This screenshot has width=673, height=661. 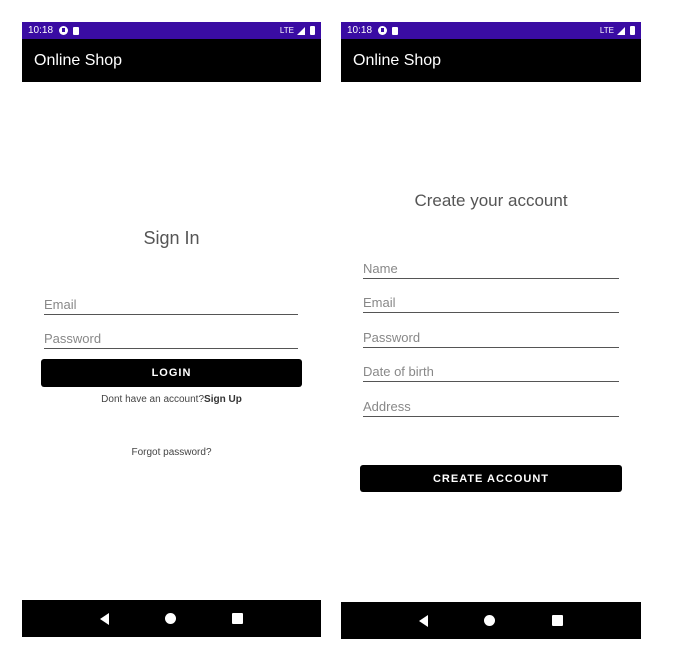 I want to click on create-account-heading: Create your account, so click(x=491, y=200).